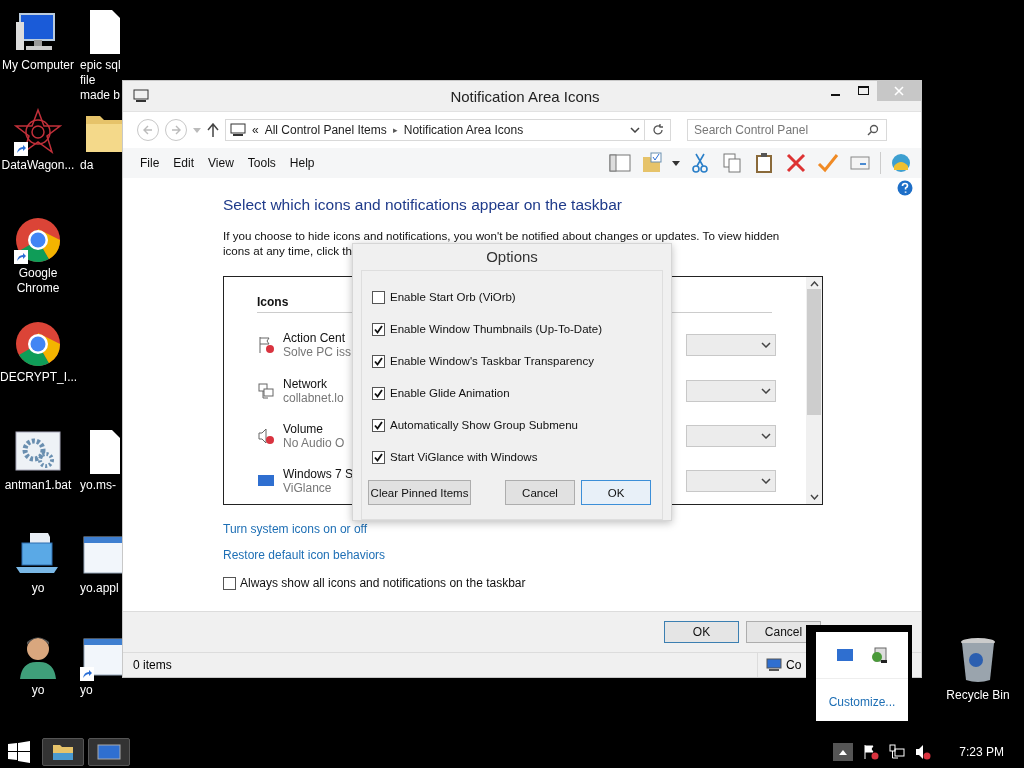 The width and height of the screenshot is (1024, 768). Describe the element at coordinates (512, 257) in the screenshot. I see `dialog-title: Options` at that location.